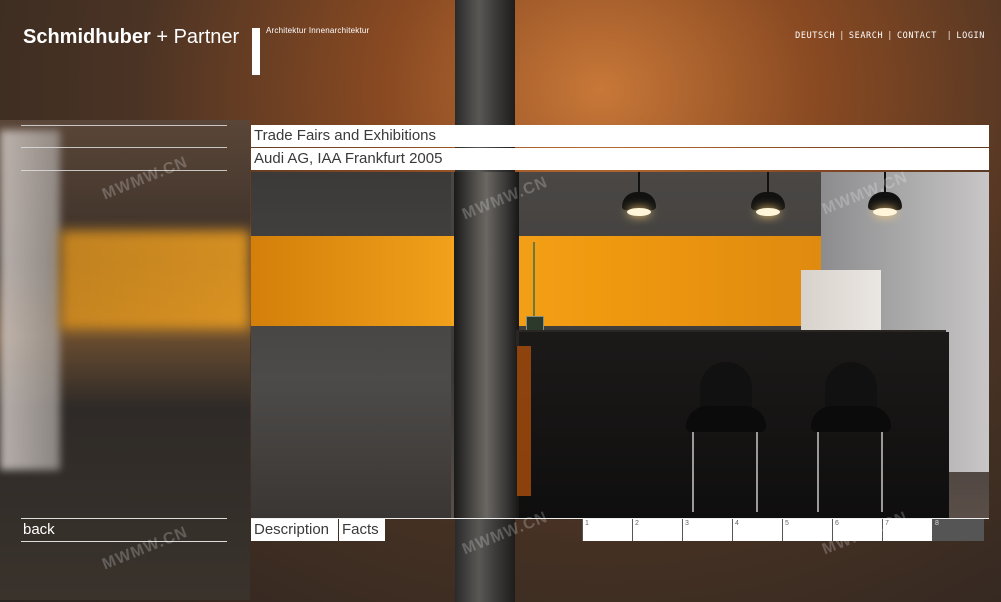 Image resolution: width=1001 pixels, height=602 pixels. Describe the element at coordinates (30, 300) in the screenshot. I see `background-blur-white` at that location.